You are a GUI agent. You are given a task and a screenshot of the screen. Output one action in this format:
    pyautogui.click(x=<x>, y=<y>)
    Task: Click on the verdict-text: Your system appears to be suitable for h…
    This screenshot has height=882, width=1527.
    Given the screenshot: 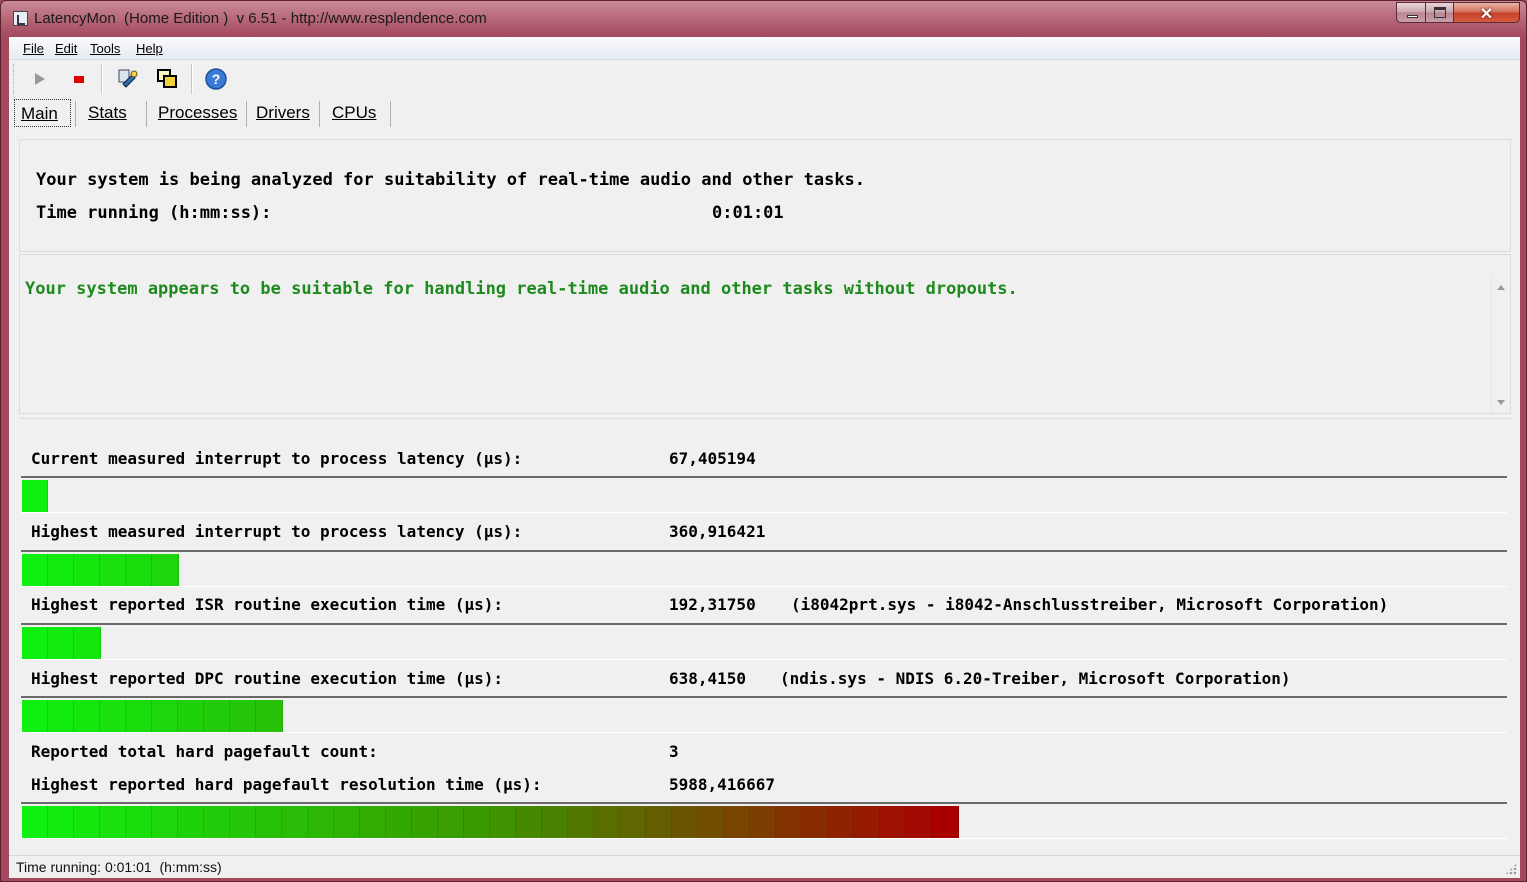 What is the action you would take?
    pyautogui.click(x=521, y=289)
    